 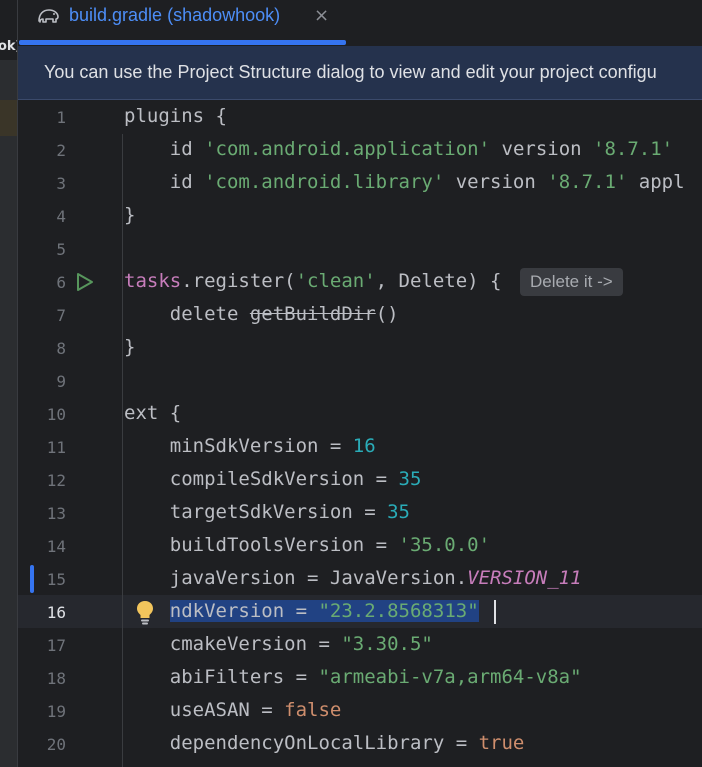 What do you see at coordinates (56, 447) in the screenshot?
I see `line-number: 11` at bounding box center [56, 447].